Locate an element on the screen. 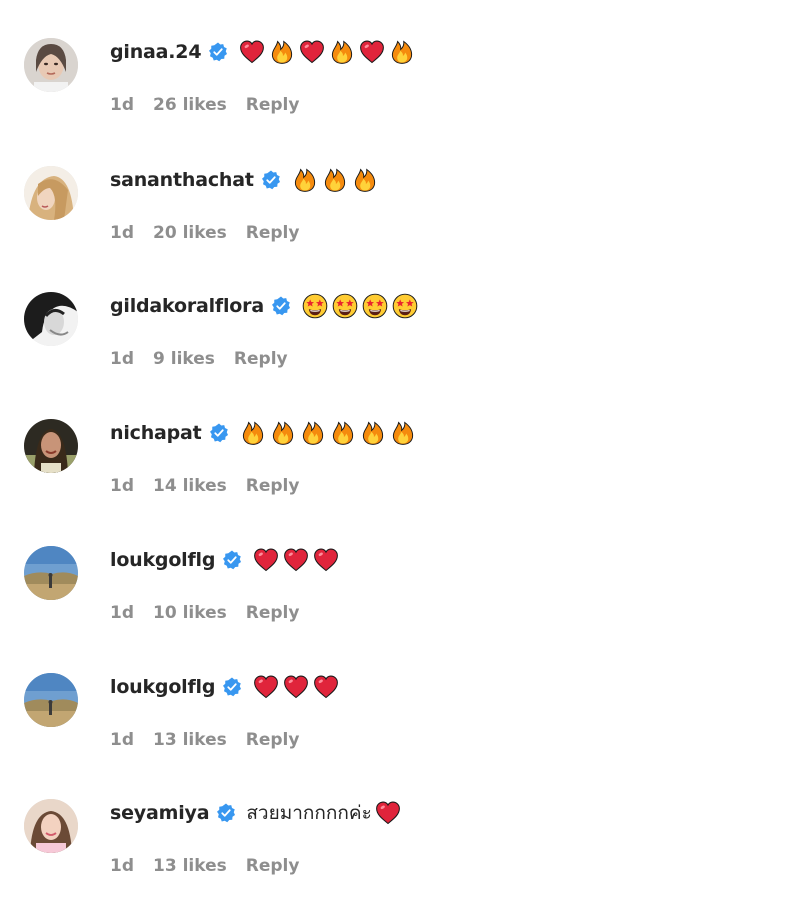 This screenshot has width=800, height=920. comment-item: gildakoralflora 1d 9 likes Reply is located at coordinates (400, 349).